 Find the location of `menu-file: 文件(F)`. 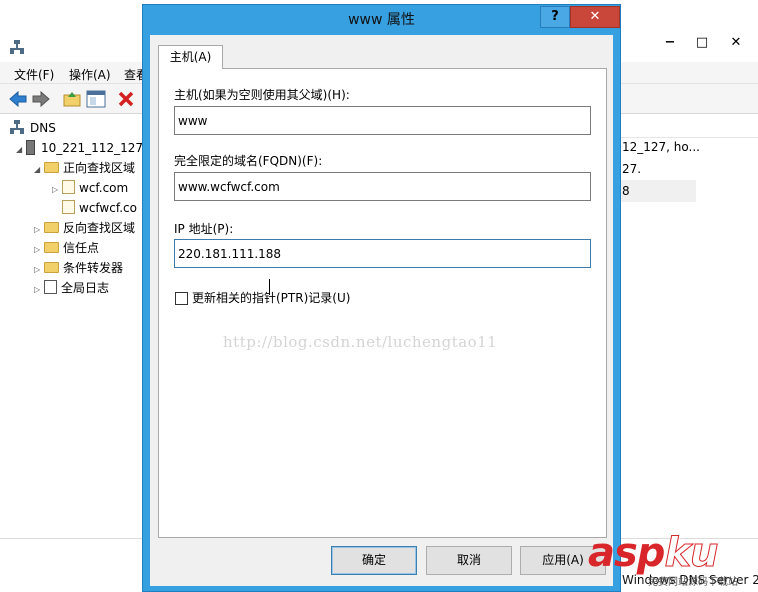

menu-file: 文件(F) is located at coordinates (34, 74).